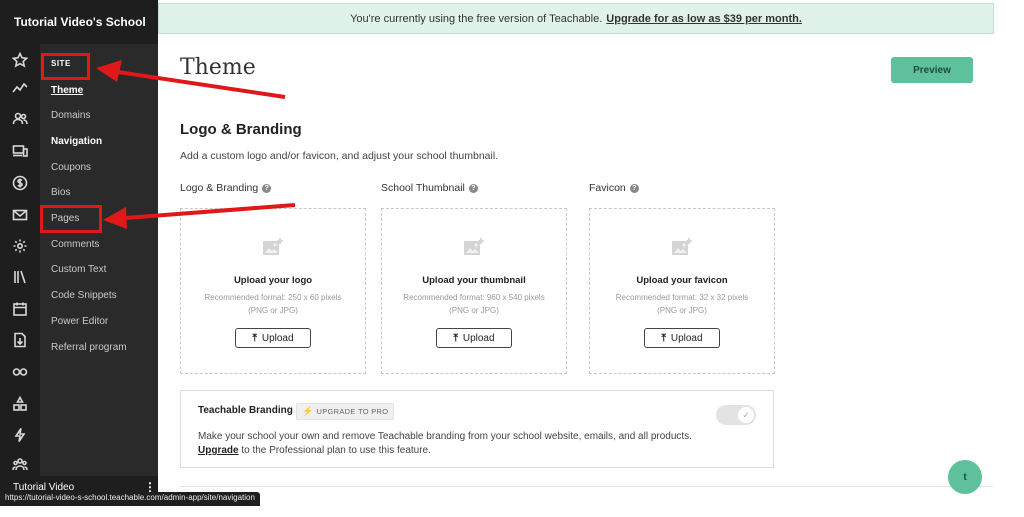  I want to click on gear-icon, so click(20, 246).